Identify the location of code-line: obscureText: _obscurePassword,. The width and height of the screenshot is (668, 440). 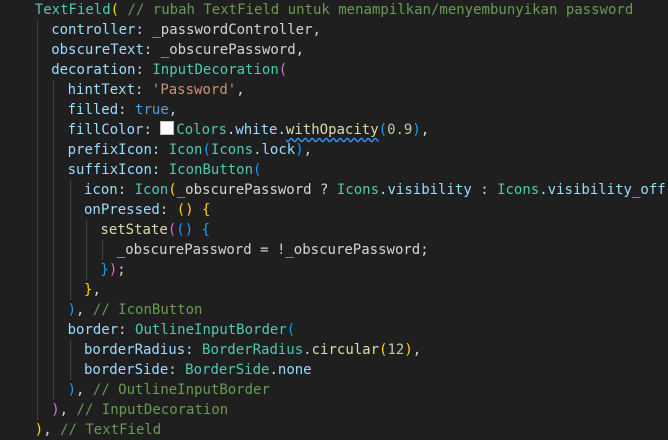
(152, 50).